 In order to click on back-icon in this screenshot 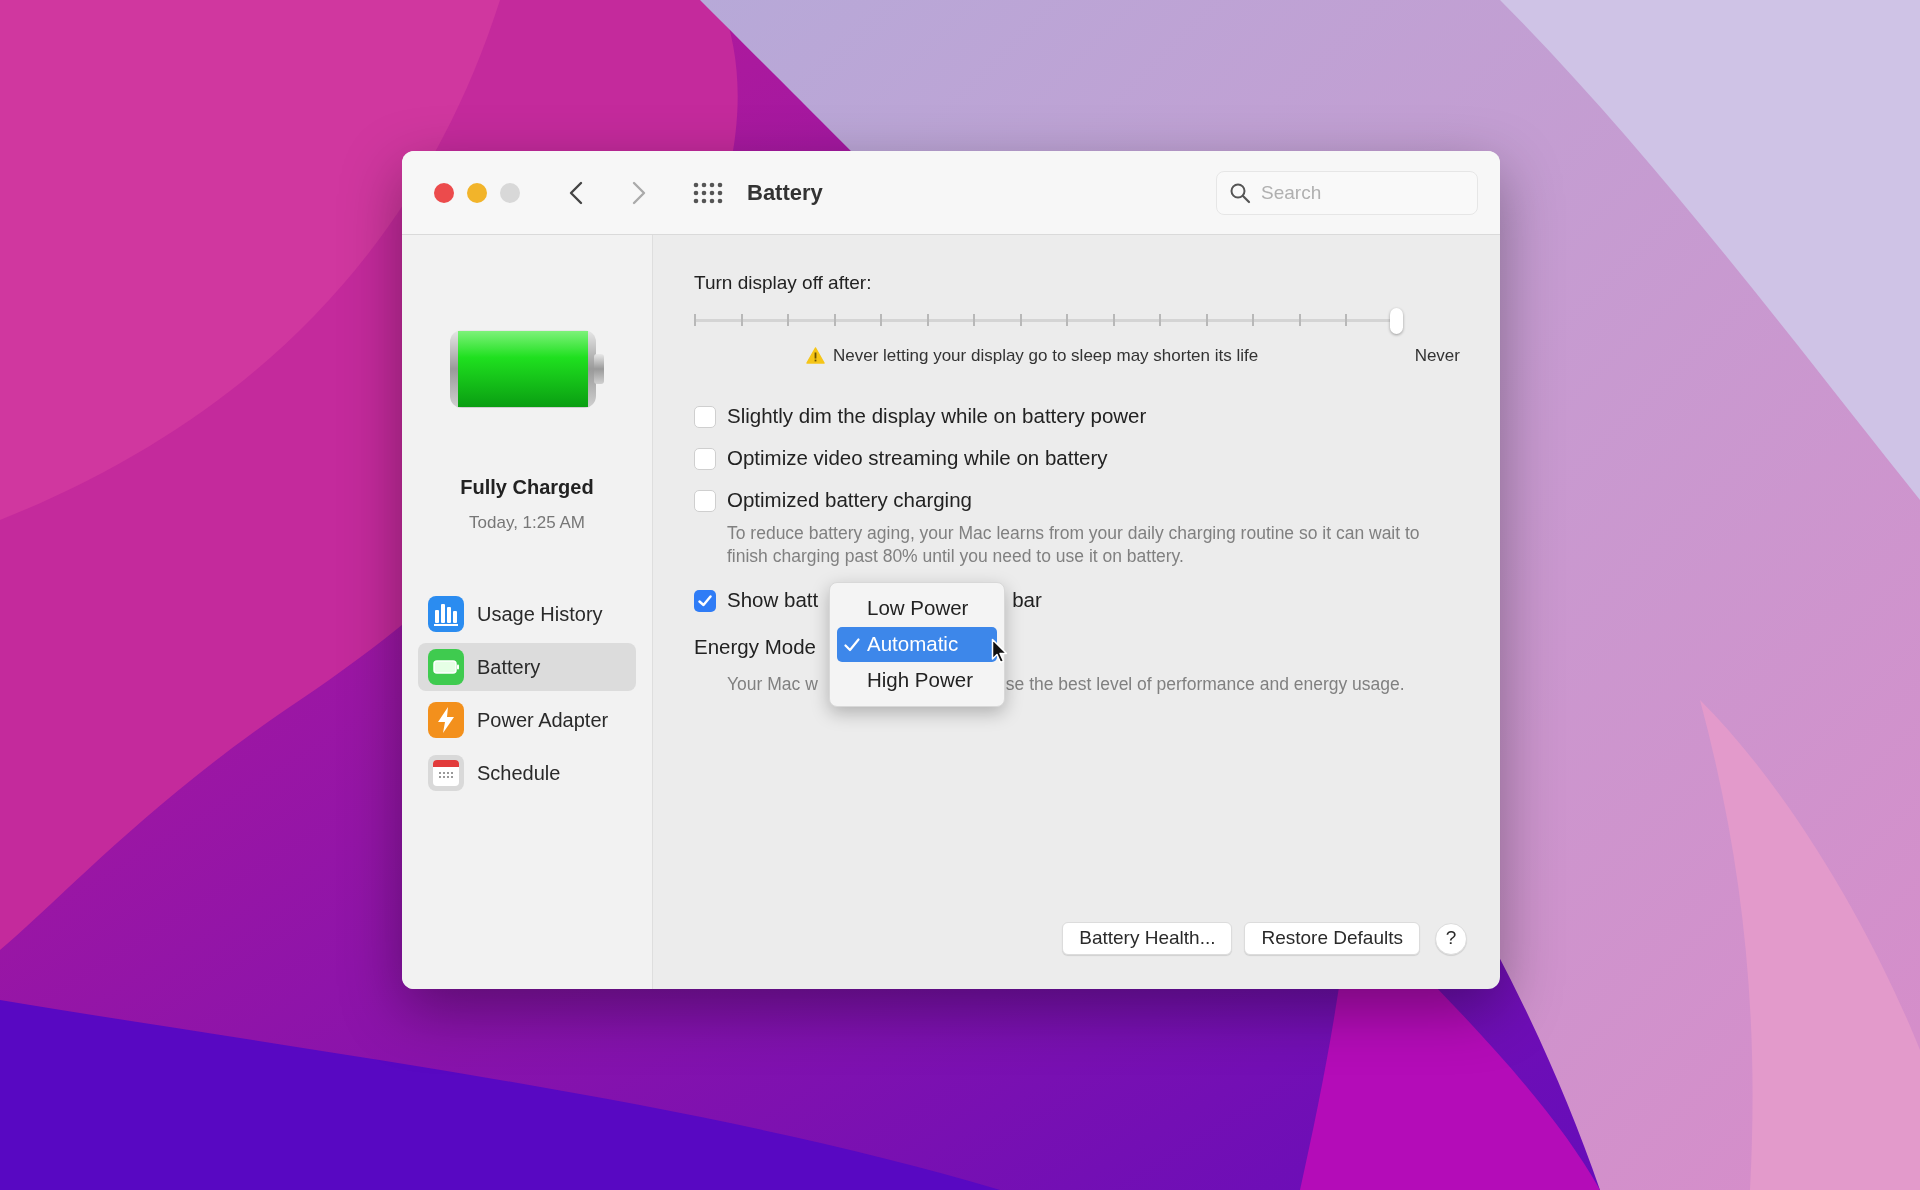, I will do `click(576, 192)`.